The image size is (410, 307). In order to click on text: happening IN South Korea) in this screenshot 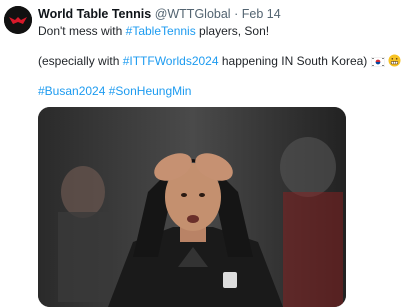, I will do `click(294, 61)`.